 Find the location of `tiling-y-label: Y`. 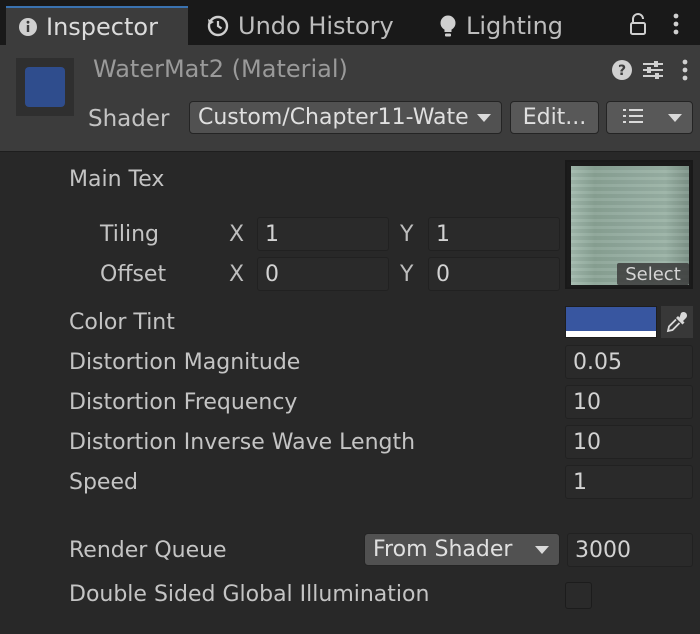

tiling-y-label: Y is located at coordinates (407, 234).